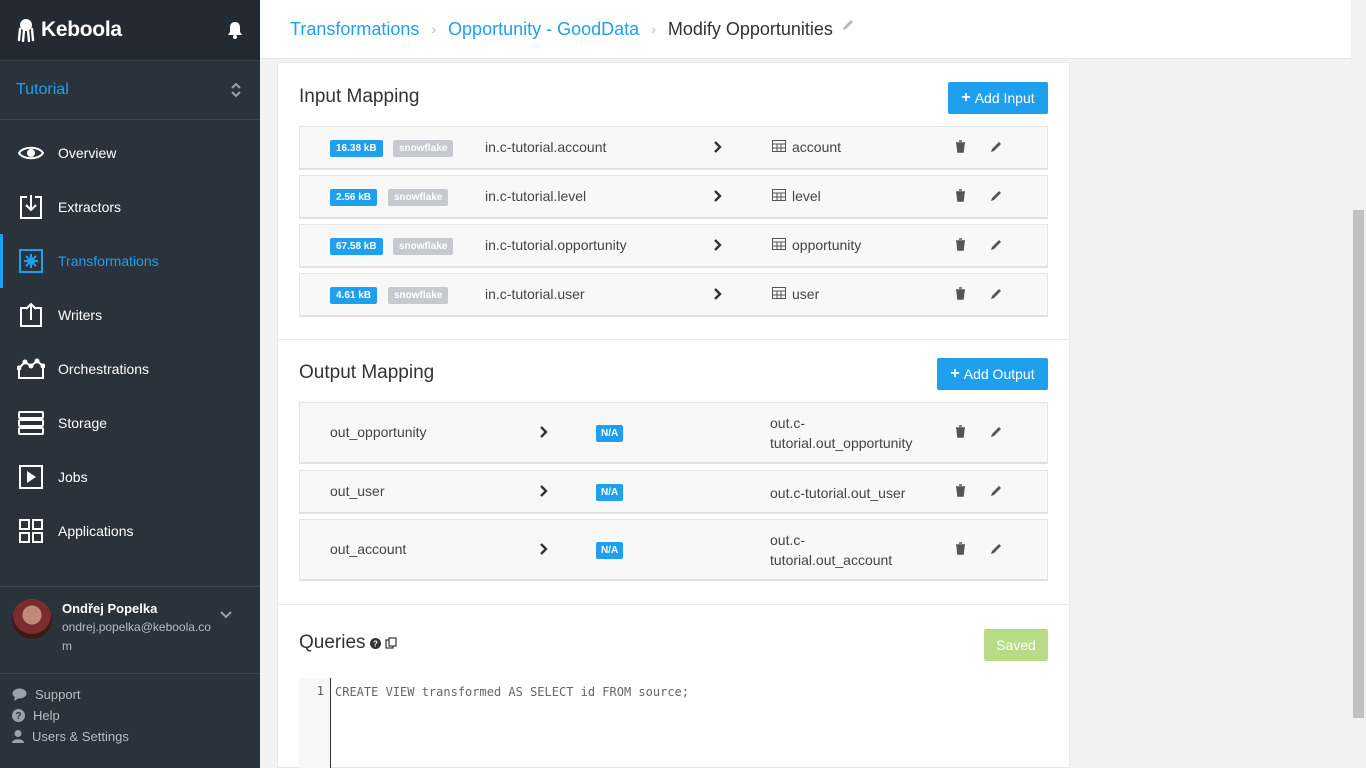 This screenshot has height=768, width=1366. What do you see at coordinates (136, 636) in the screenshot?
I see `user-email: ondrej.popelka@keboola.com` at bounding box center [136, 636].